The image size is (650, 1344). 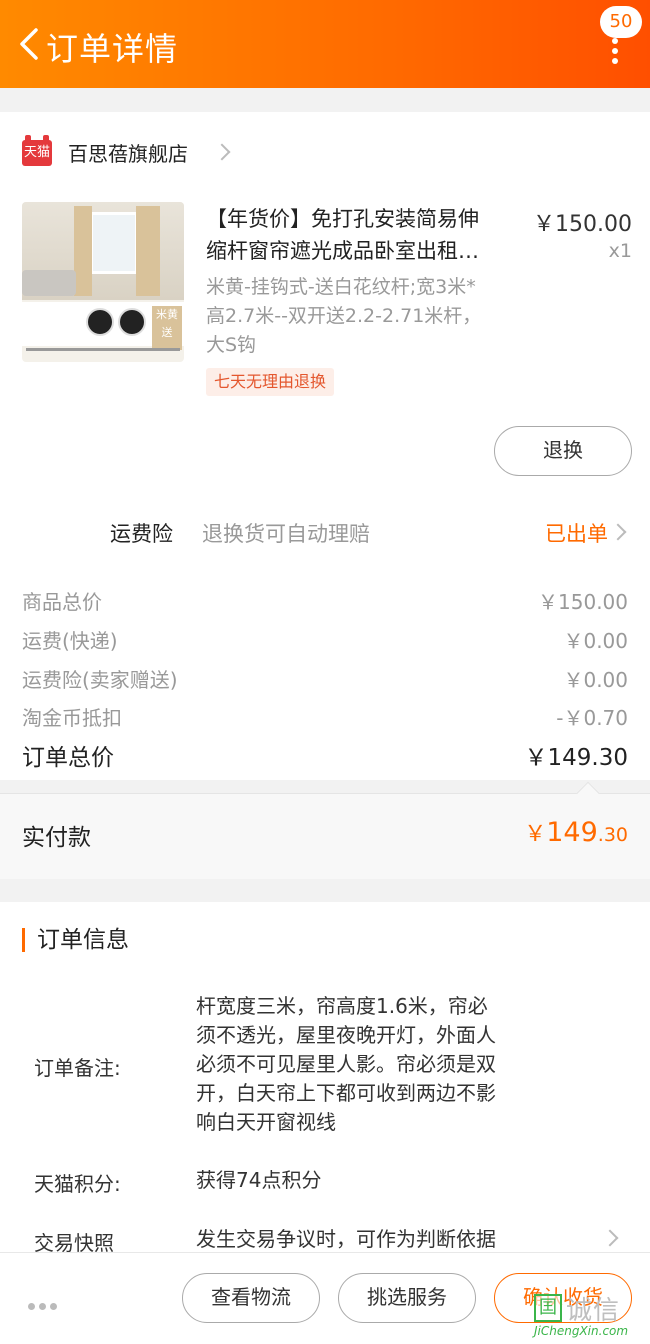 I want to click on points-label: 天猫积分:, so click(x=77, y=1184).